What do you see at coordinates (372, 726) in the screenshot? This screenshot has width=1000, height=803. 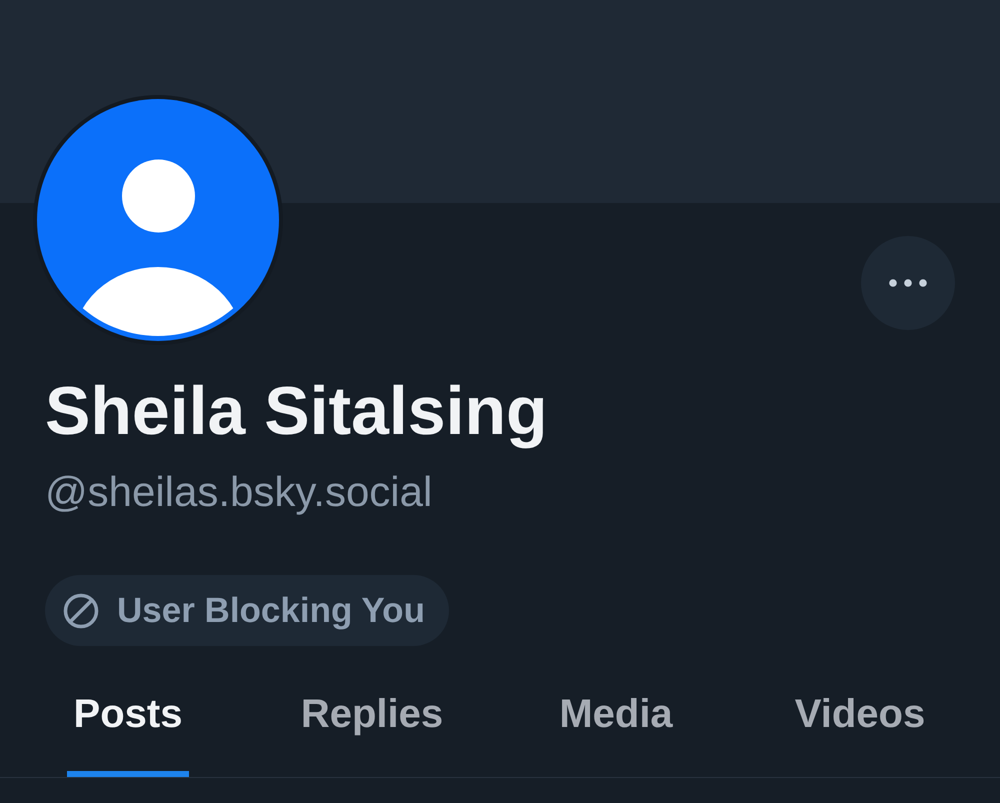 I see `profile-tab: Replies` at bounding box center [372, 726].